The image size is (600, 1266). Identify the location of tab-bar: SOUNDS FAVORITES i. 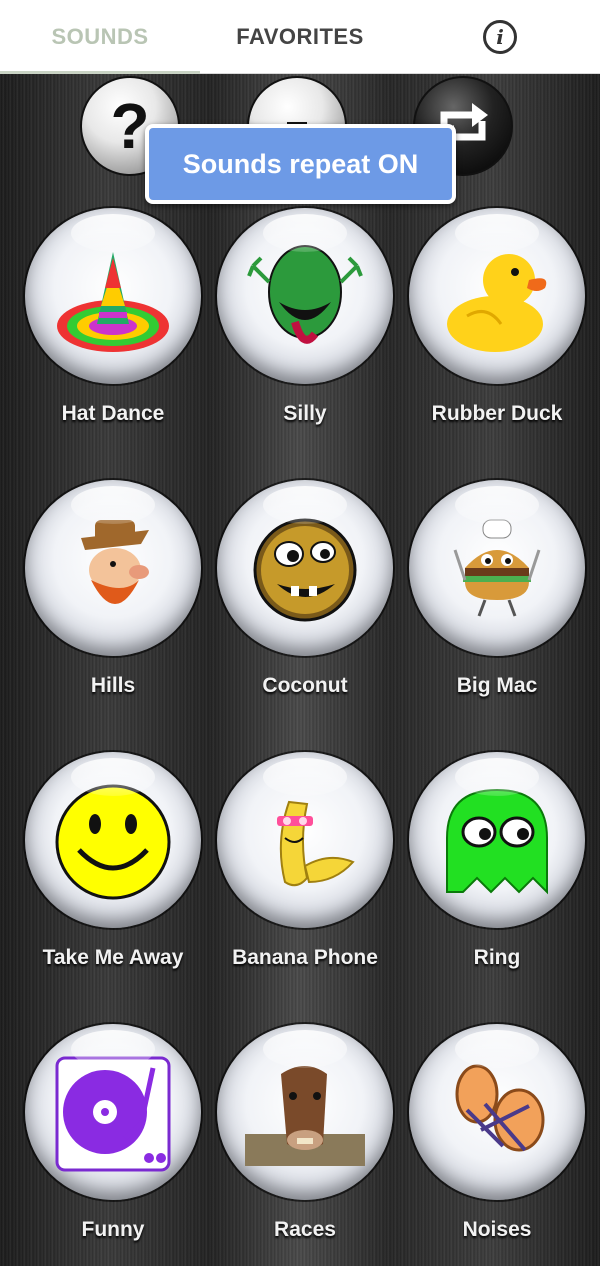
(300, 37).